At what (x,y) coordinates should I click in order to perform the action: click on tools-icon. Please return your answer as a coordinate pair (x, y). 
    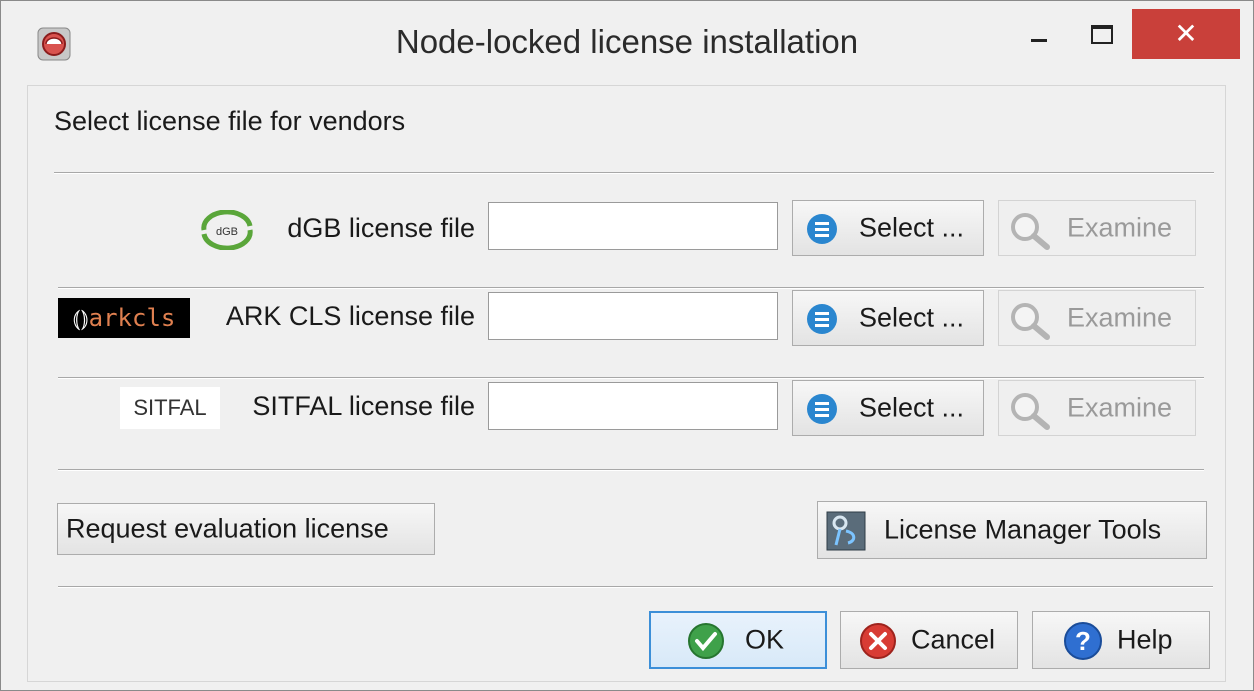
    Looking at the image, I should click on (846, 531).